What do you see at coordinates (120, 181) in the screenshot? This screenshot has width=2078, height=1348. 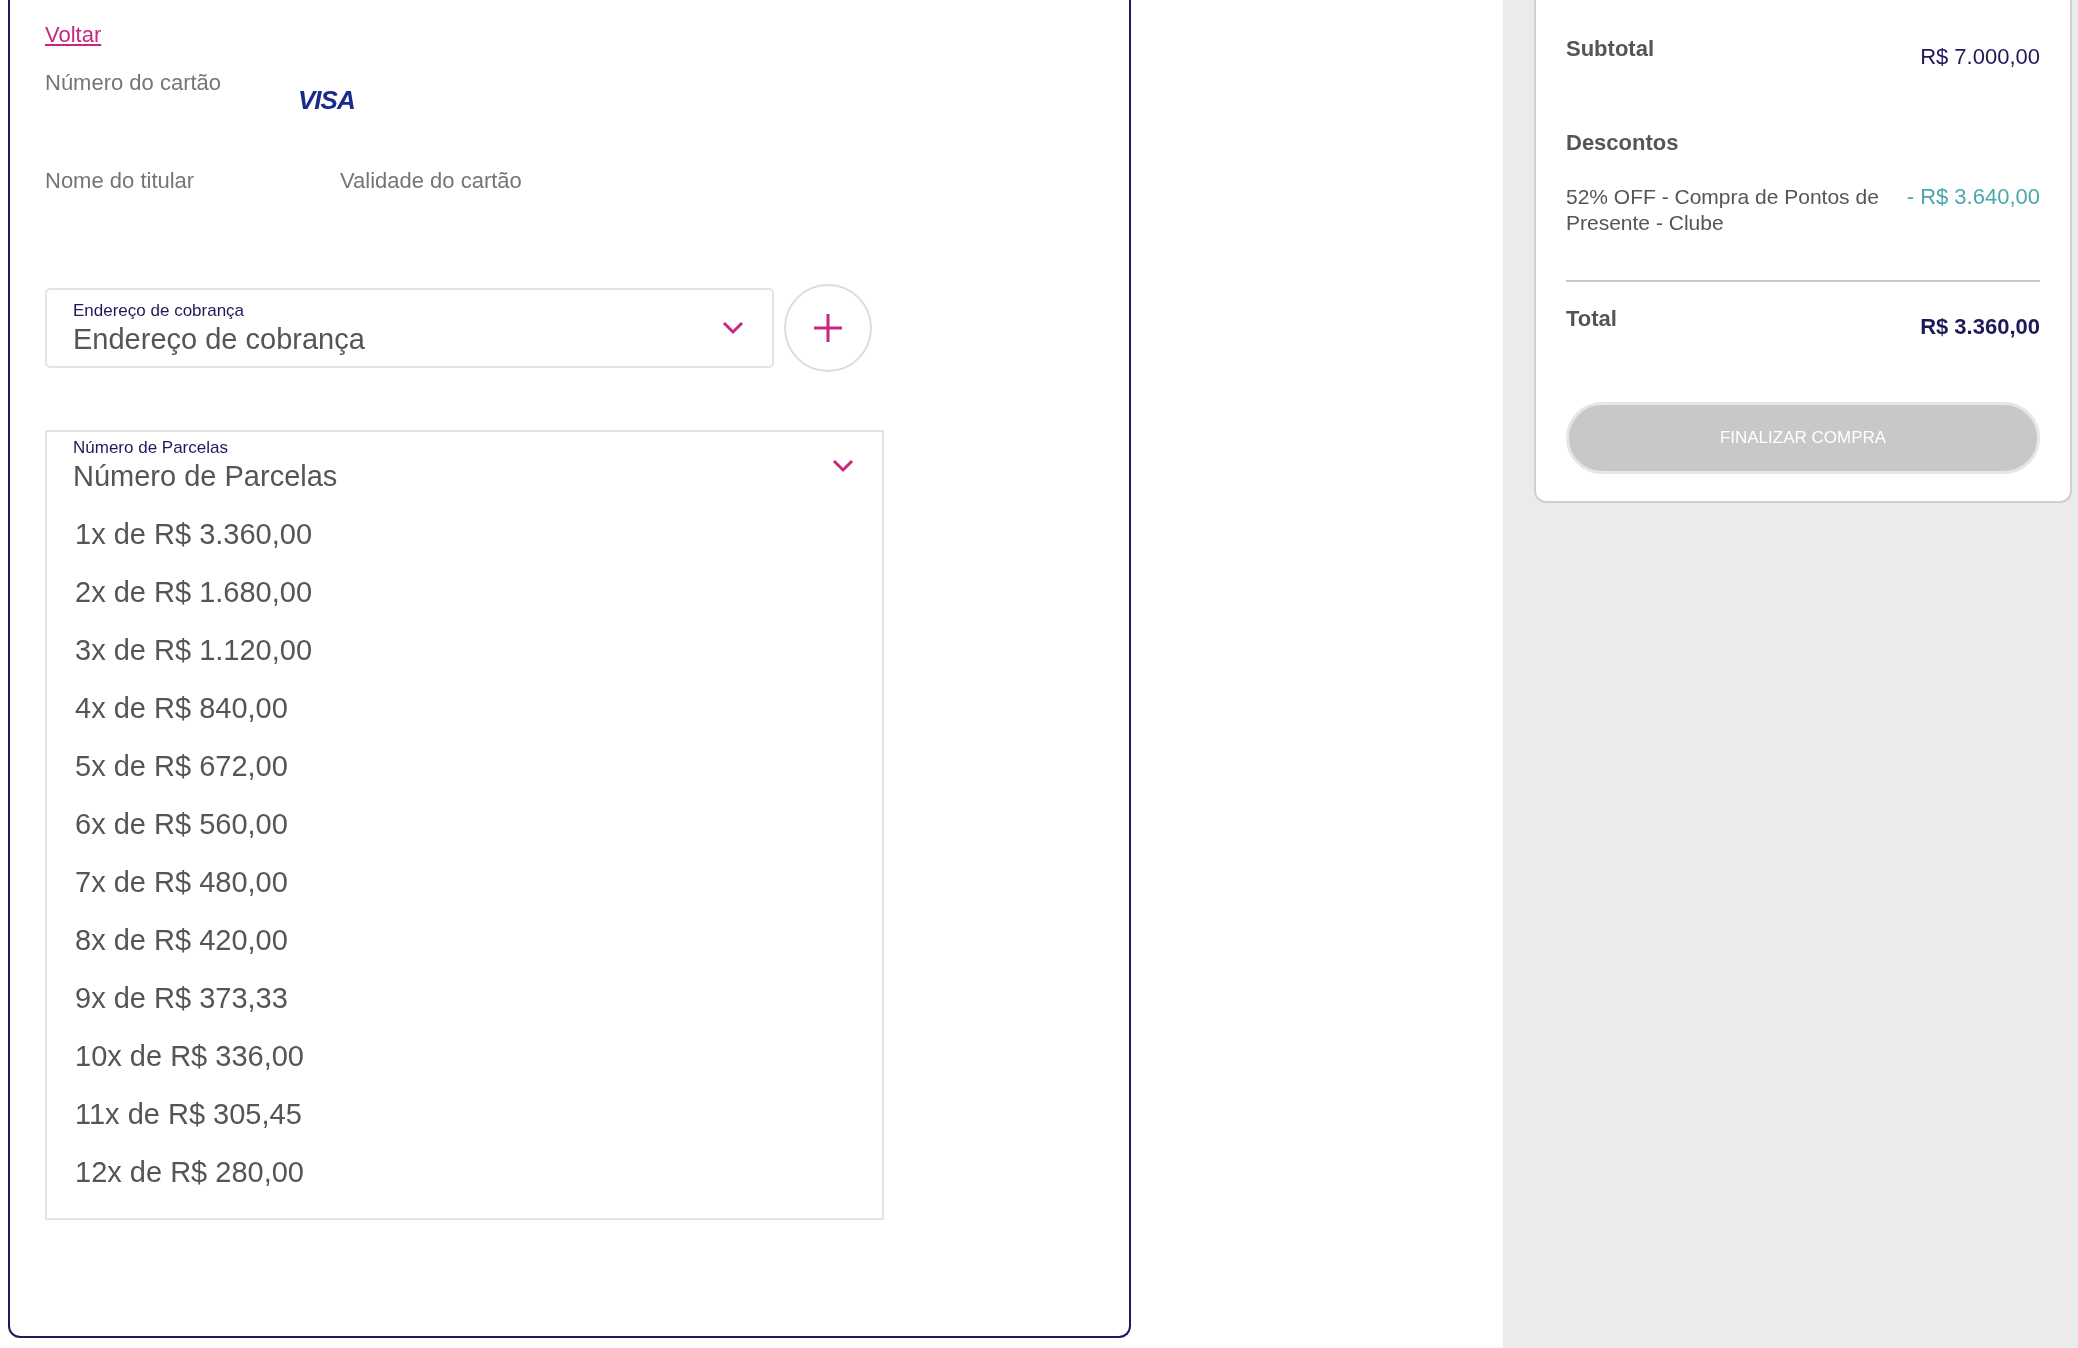 I see `holder-name-label: Nome do titular` at bounding box center [120, 181].